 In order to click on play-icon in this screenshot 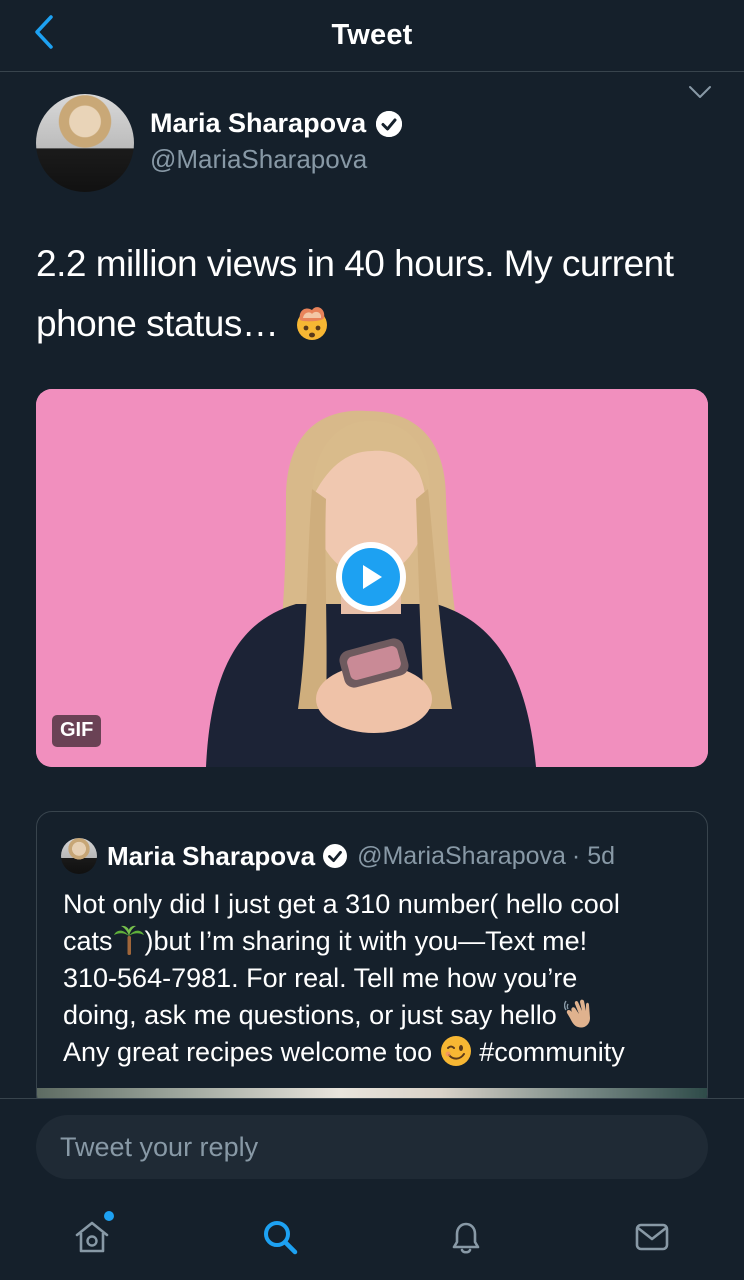, I will do `click(371, 577)`.